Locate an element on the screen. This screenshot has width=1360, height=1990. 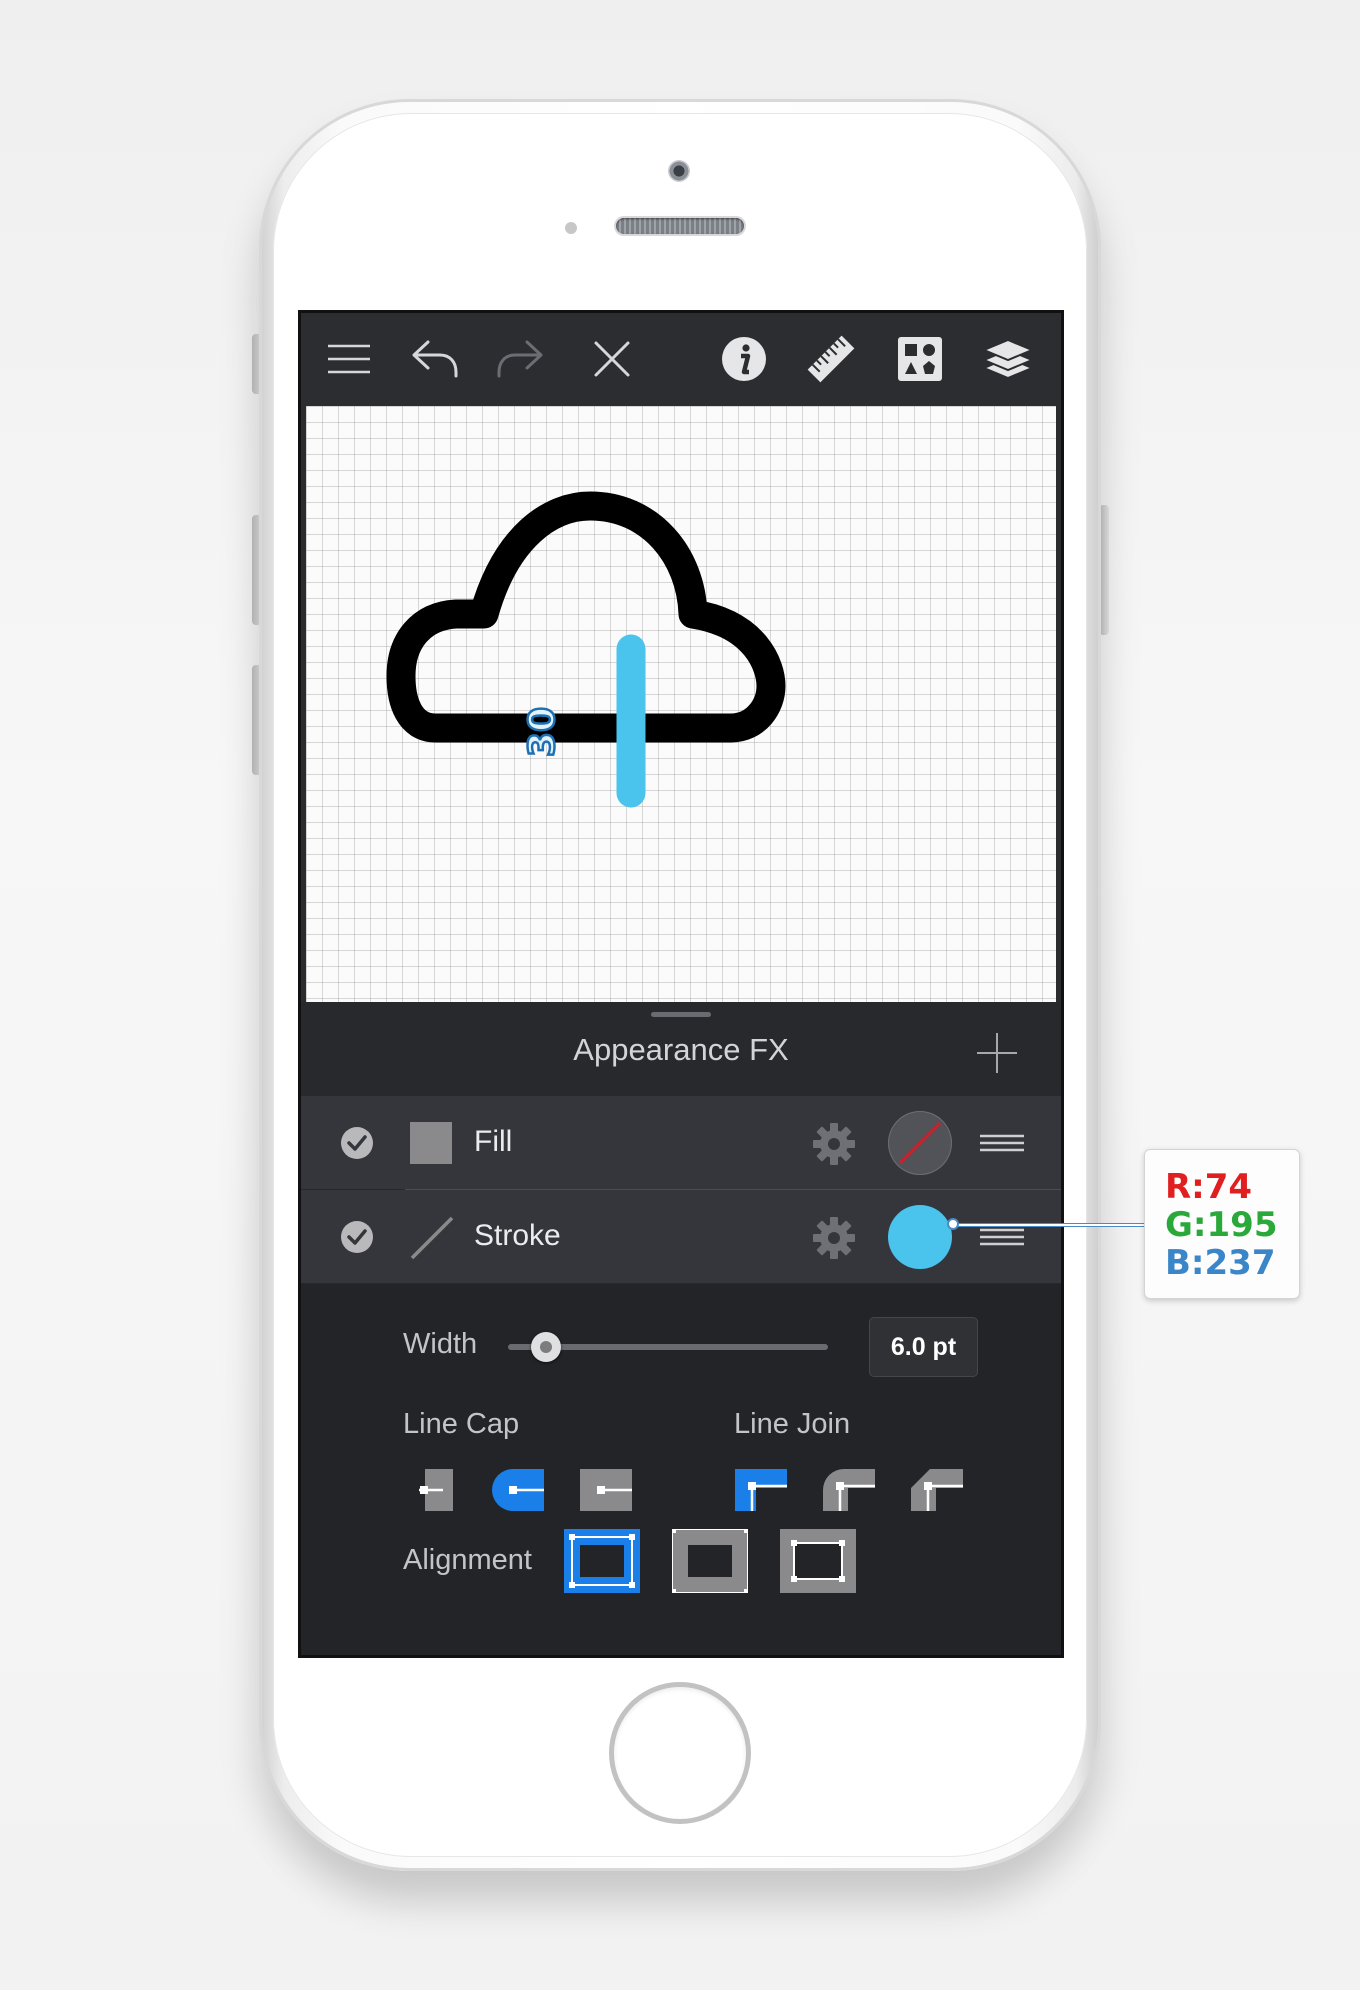
width-slider-knob is located at coordinates (546, 1347).